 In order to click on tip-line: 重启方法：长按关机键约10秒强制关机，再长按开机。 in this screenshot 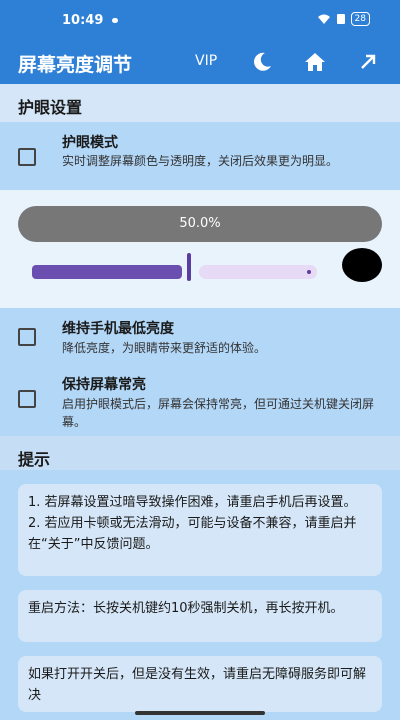, I will do `click(186, 608)`.